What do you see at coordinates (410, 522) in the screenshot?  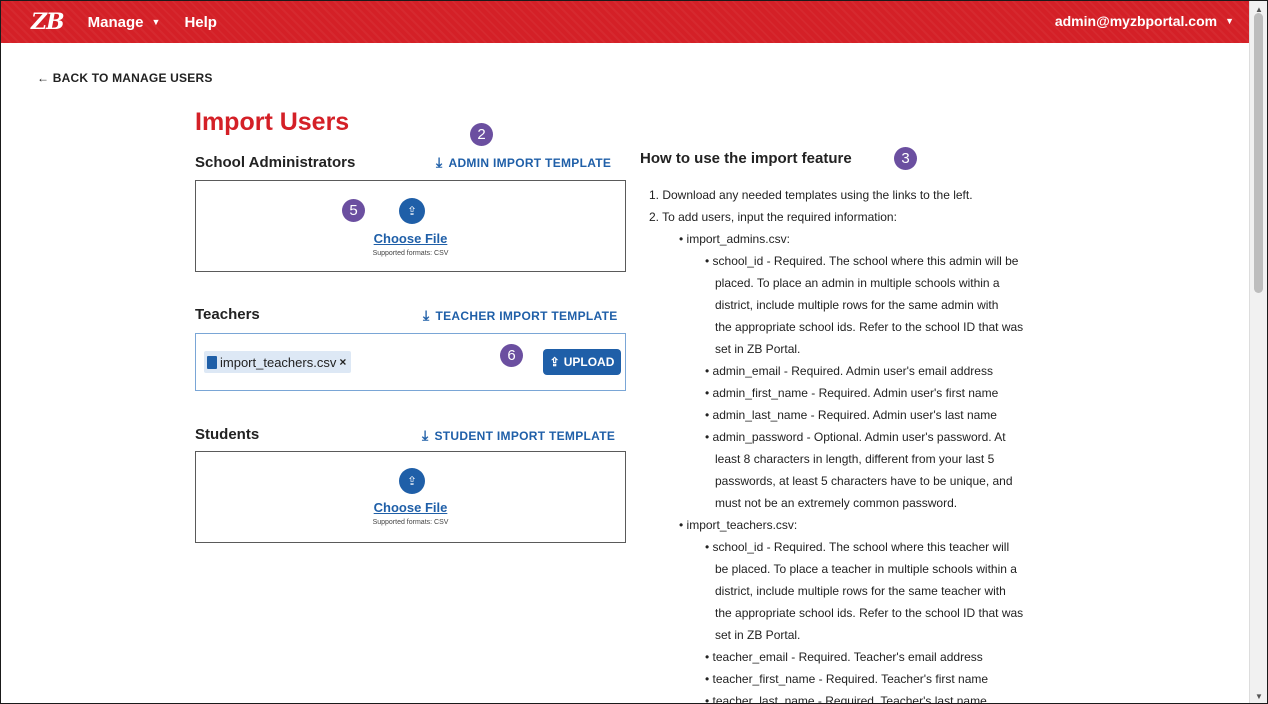 I see `students-supported-formats: Supported formats: CSV` at bounding box center [410, 522].